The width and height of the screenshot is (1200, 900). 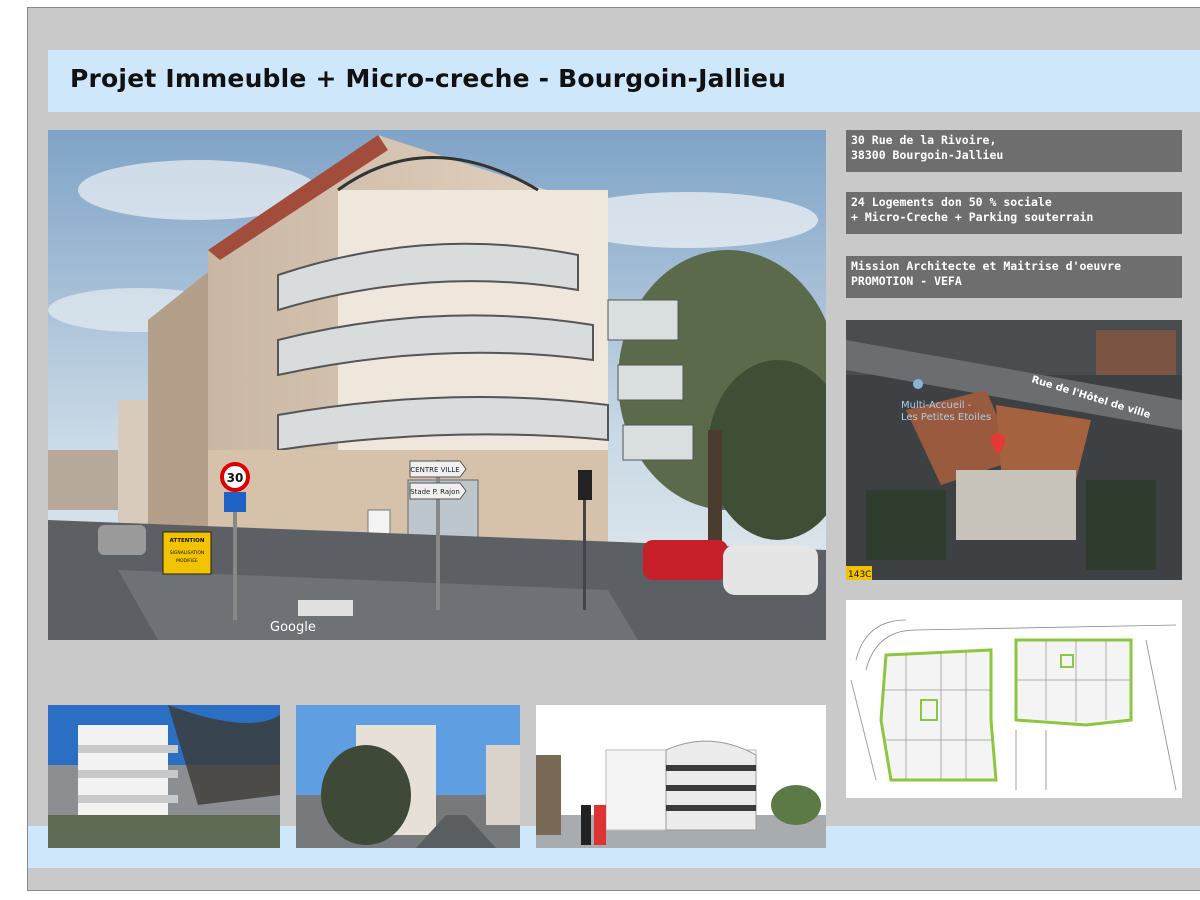 What do you see at coordinates (936, 405) in the screenshot?
I see `map-place-line1: Multi-Accueil -` at bounding box center [936, 405].